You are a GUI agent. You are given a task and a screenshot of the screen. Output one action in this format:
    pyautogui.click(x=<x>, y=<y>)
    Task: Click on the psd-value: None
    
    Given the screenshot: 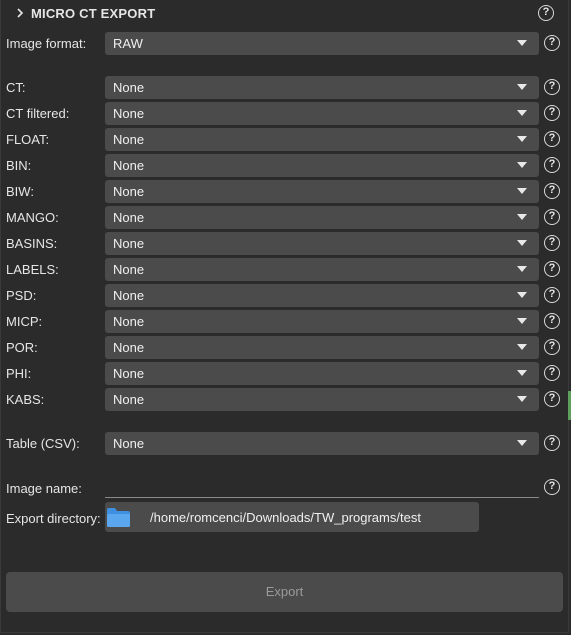 What is the action you would take?
    pyautogui.click(x=129, y=295)
    